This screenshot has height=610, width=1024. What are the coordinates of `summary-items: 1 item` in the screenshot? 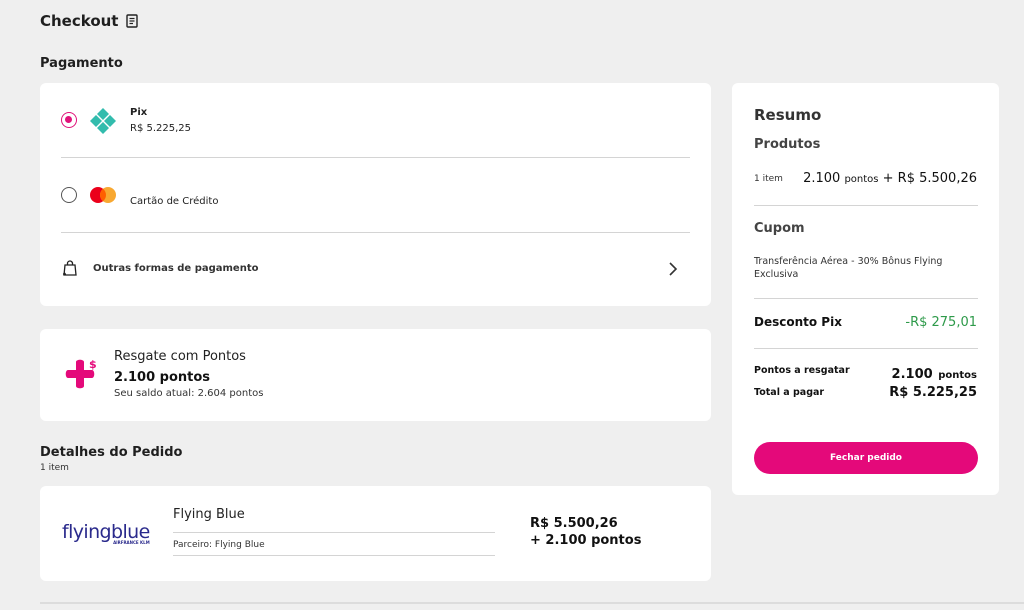 It's located at (768, 179).